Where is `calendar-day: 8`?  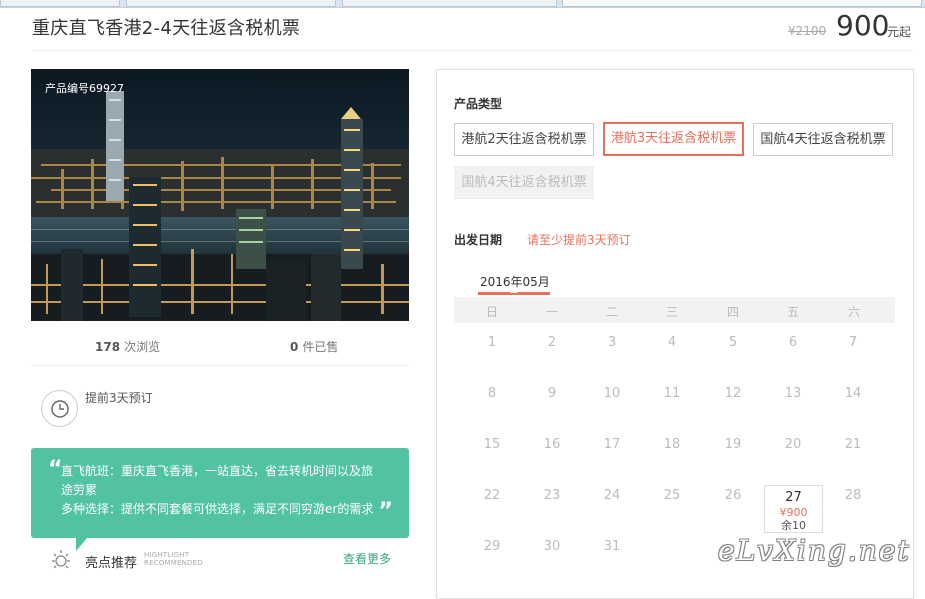 calendar-day: 8 is located at coordinates (492, 393).